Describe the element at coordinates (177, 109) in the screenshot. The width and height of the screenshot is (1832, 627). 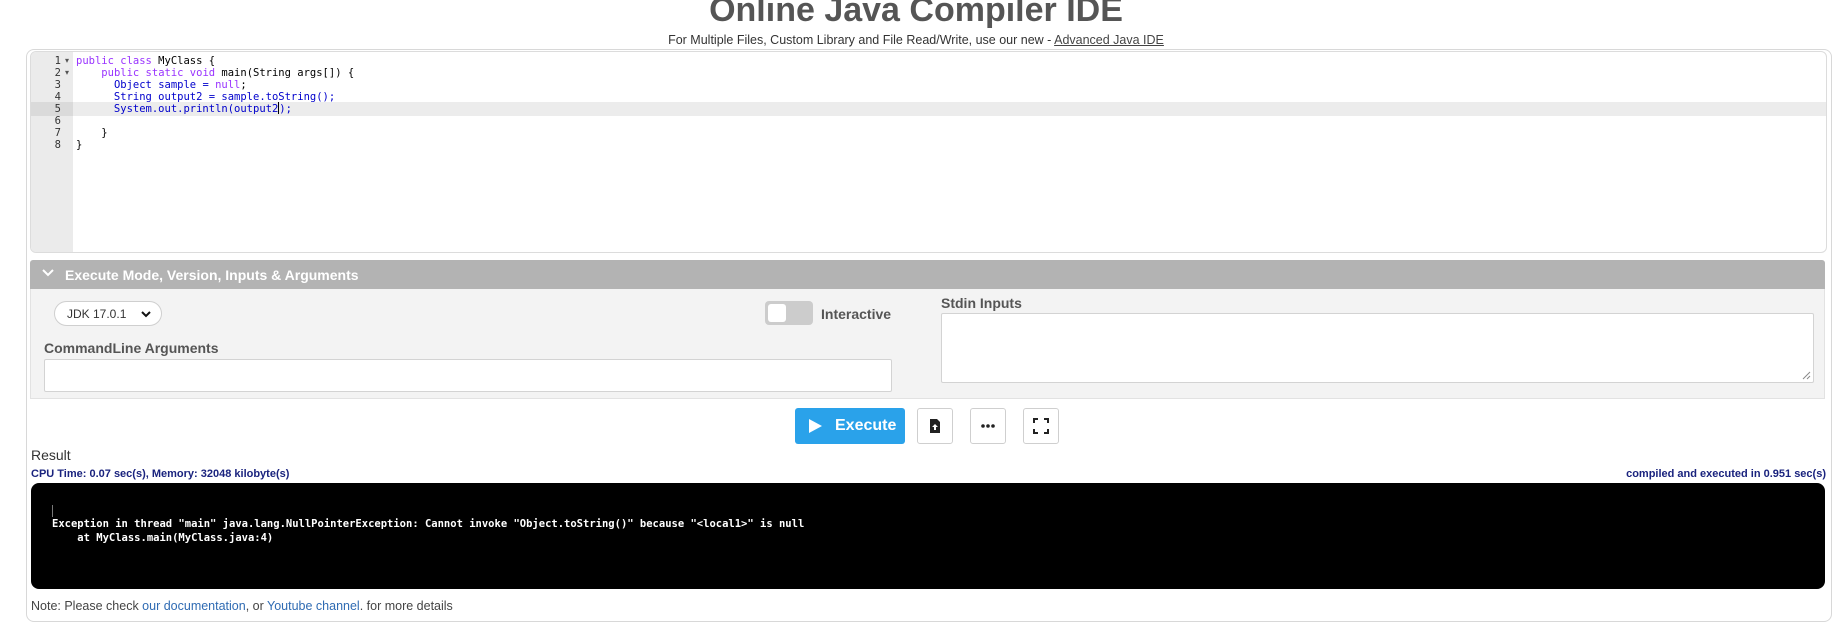
I see `code-text: System.out.println(output2` at that location.